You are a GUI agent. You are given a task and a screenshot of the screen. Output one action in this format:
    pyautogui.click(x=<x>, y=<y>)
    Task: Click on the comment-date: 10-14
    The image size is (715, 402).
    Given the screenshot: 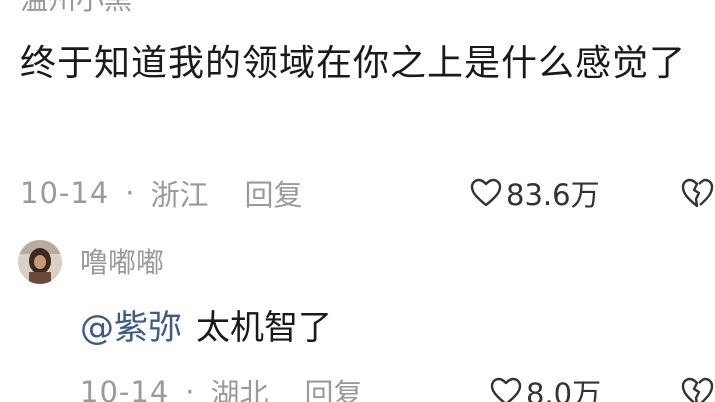 What is the action you would take?
    pyautogui.click(x=65, y=193)
    